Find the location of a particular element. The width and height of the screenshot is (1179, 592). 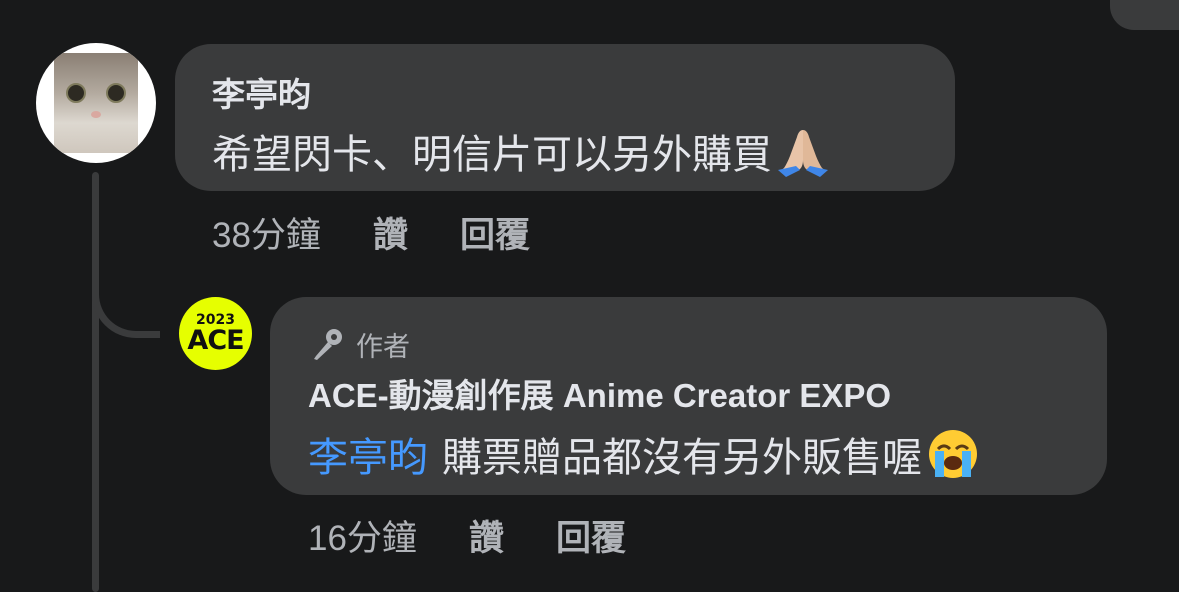

thread-line is located at coordinates (95, 382).